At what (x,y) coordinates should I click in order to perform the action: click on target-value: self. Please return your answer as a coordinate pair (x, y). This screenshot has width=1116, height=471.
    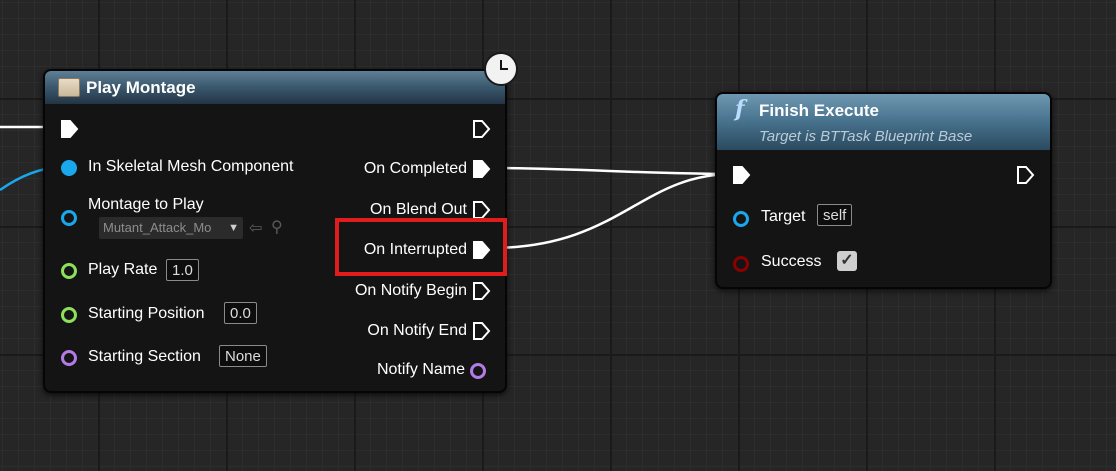
    Looking at the image, I should click on (835, 215).